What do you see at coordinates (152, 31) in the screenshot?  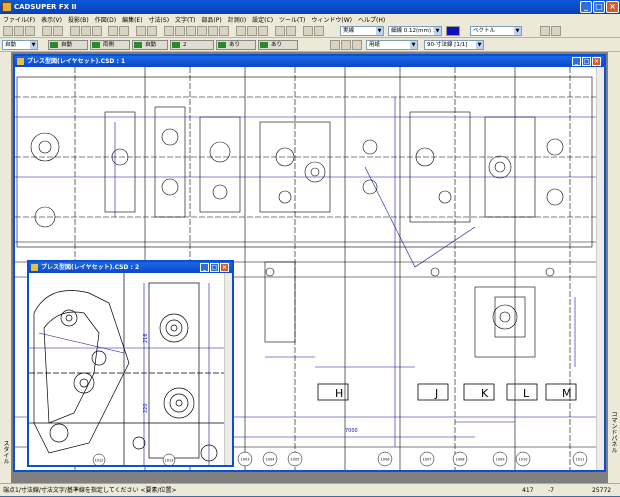 I see `grid-icon` at bounding box center [152, 31].